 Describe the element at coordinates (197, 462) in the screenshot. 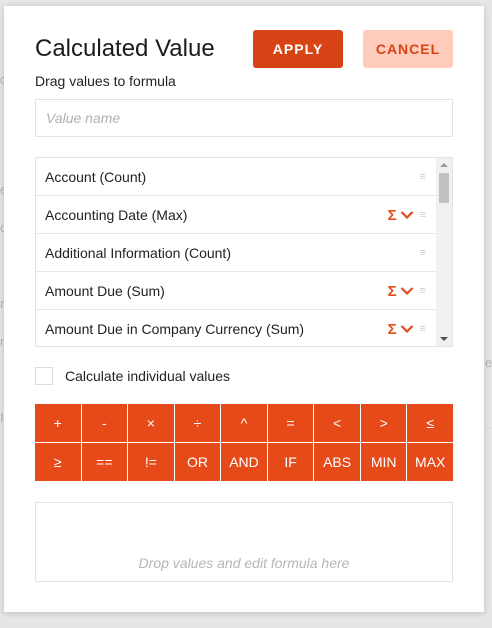

I see `operator-button: OR` at that location.